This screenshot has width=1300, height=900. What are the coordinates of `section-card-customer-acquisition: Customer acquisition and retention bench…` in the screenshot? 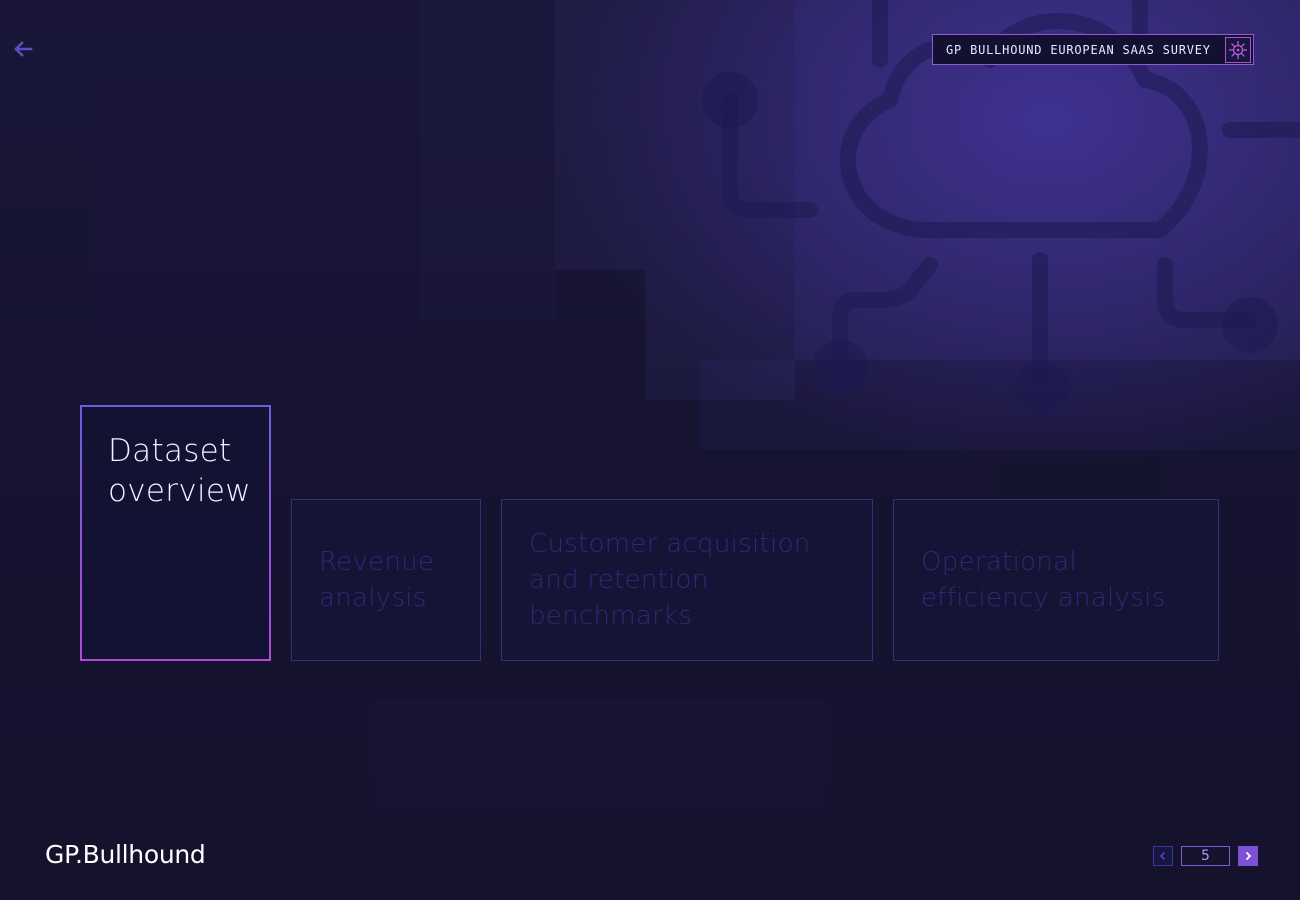 It's located at (687, 580).